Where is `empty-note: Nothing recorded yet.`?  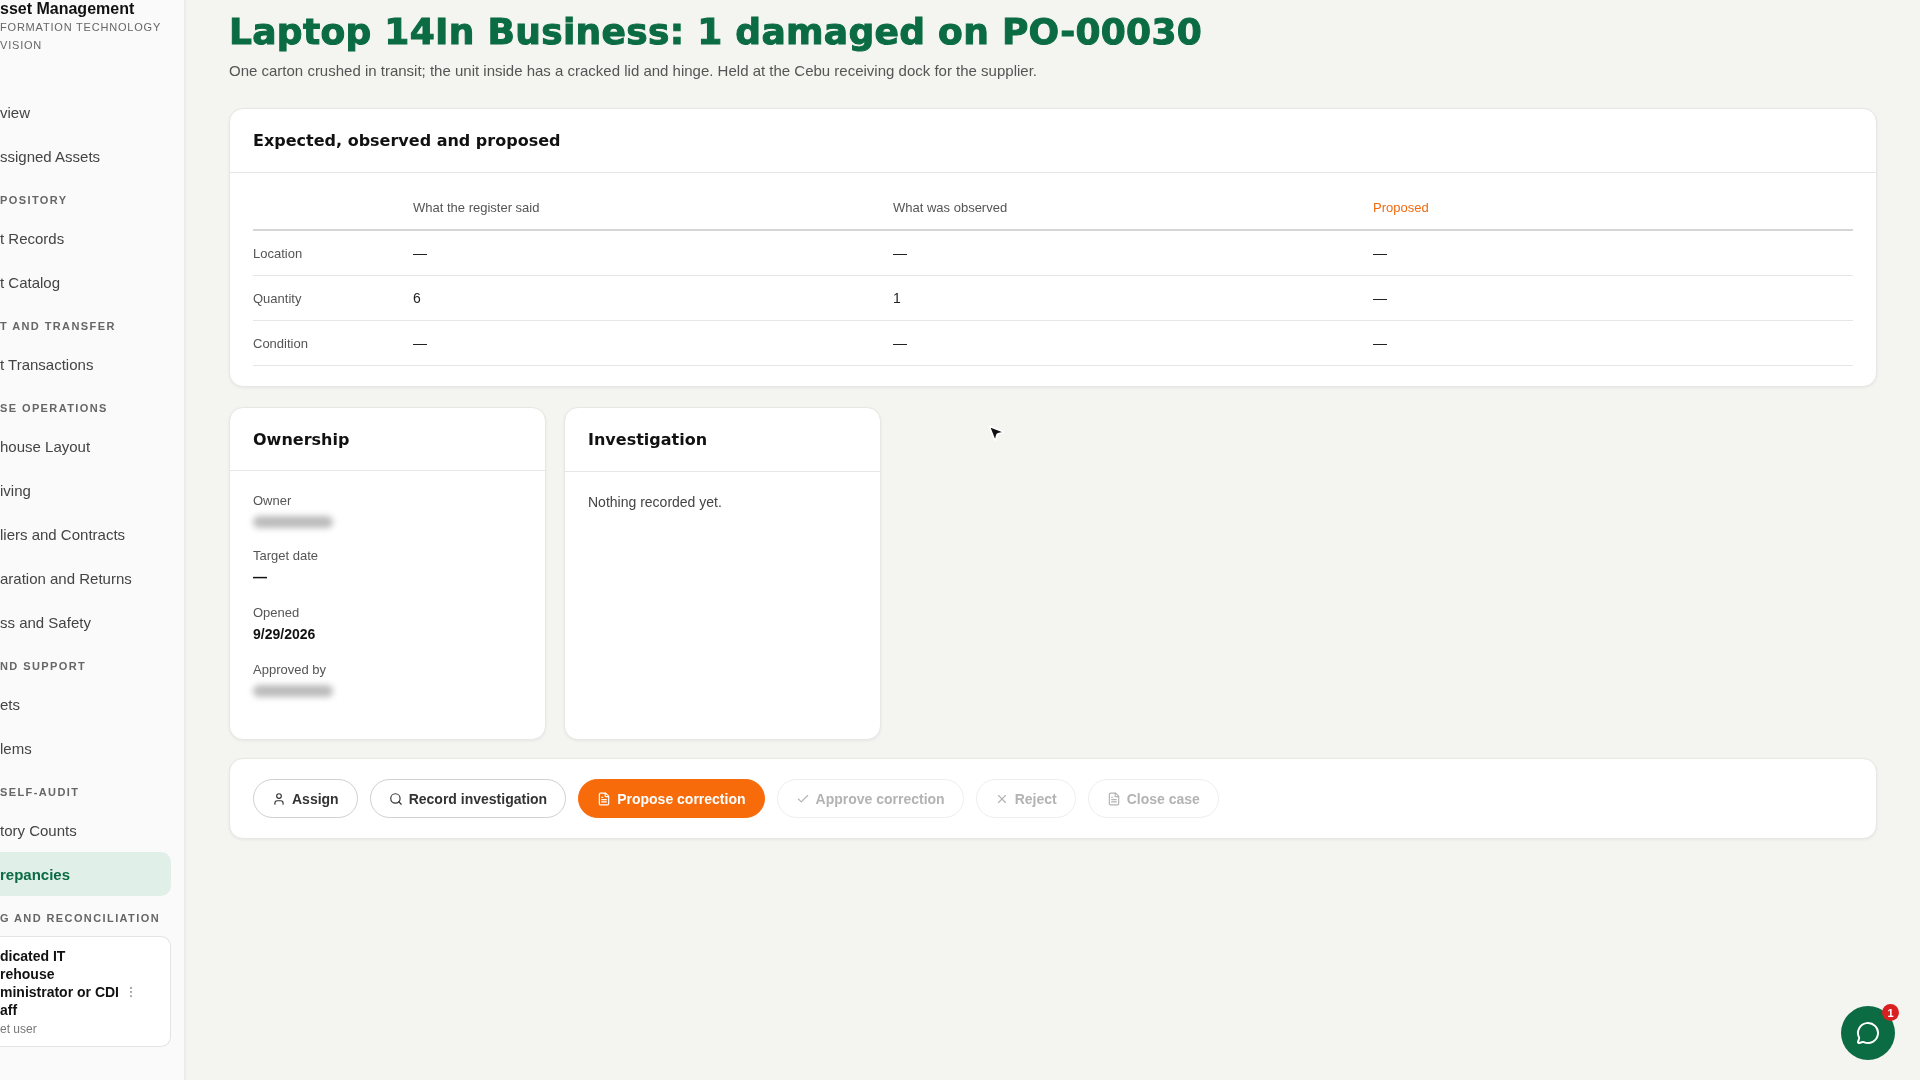
empty-note: Nothing recorded yet. is located at coordinates (655, 502).